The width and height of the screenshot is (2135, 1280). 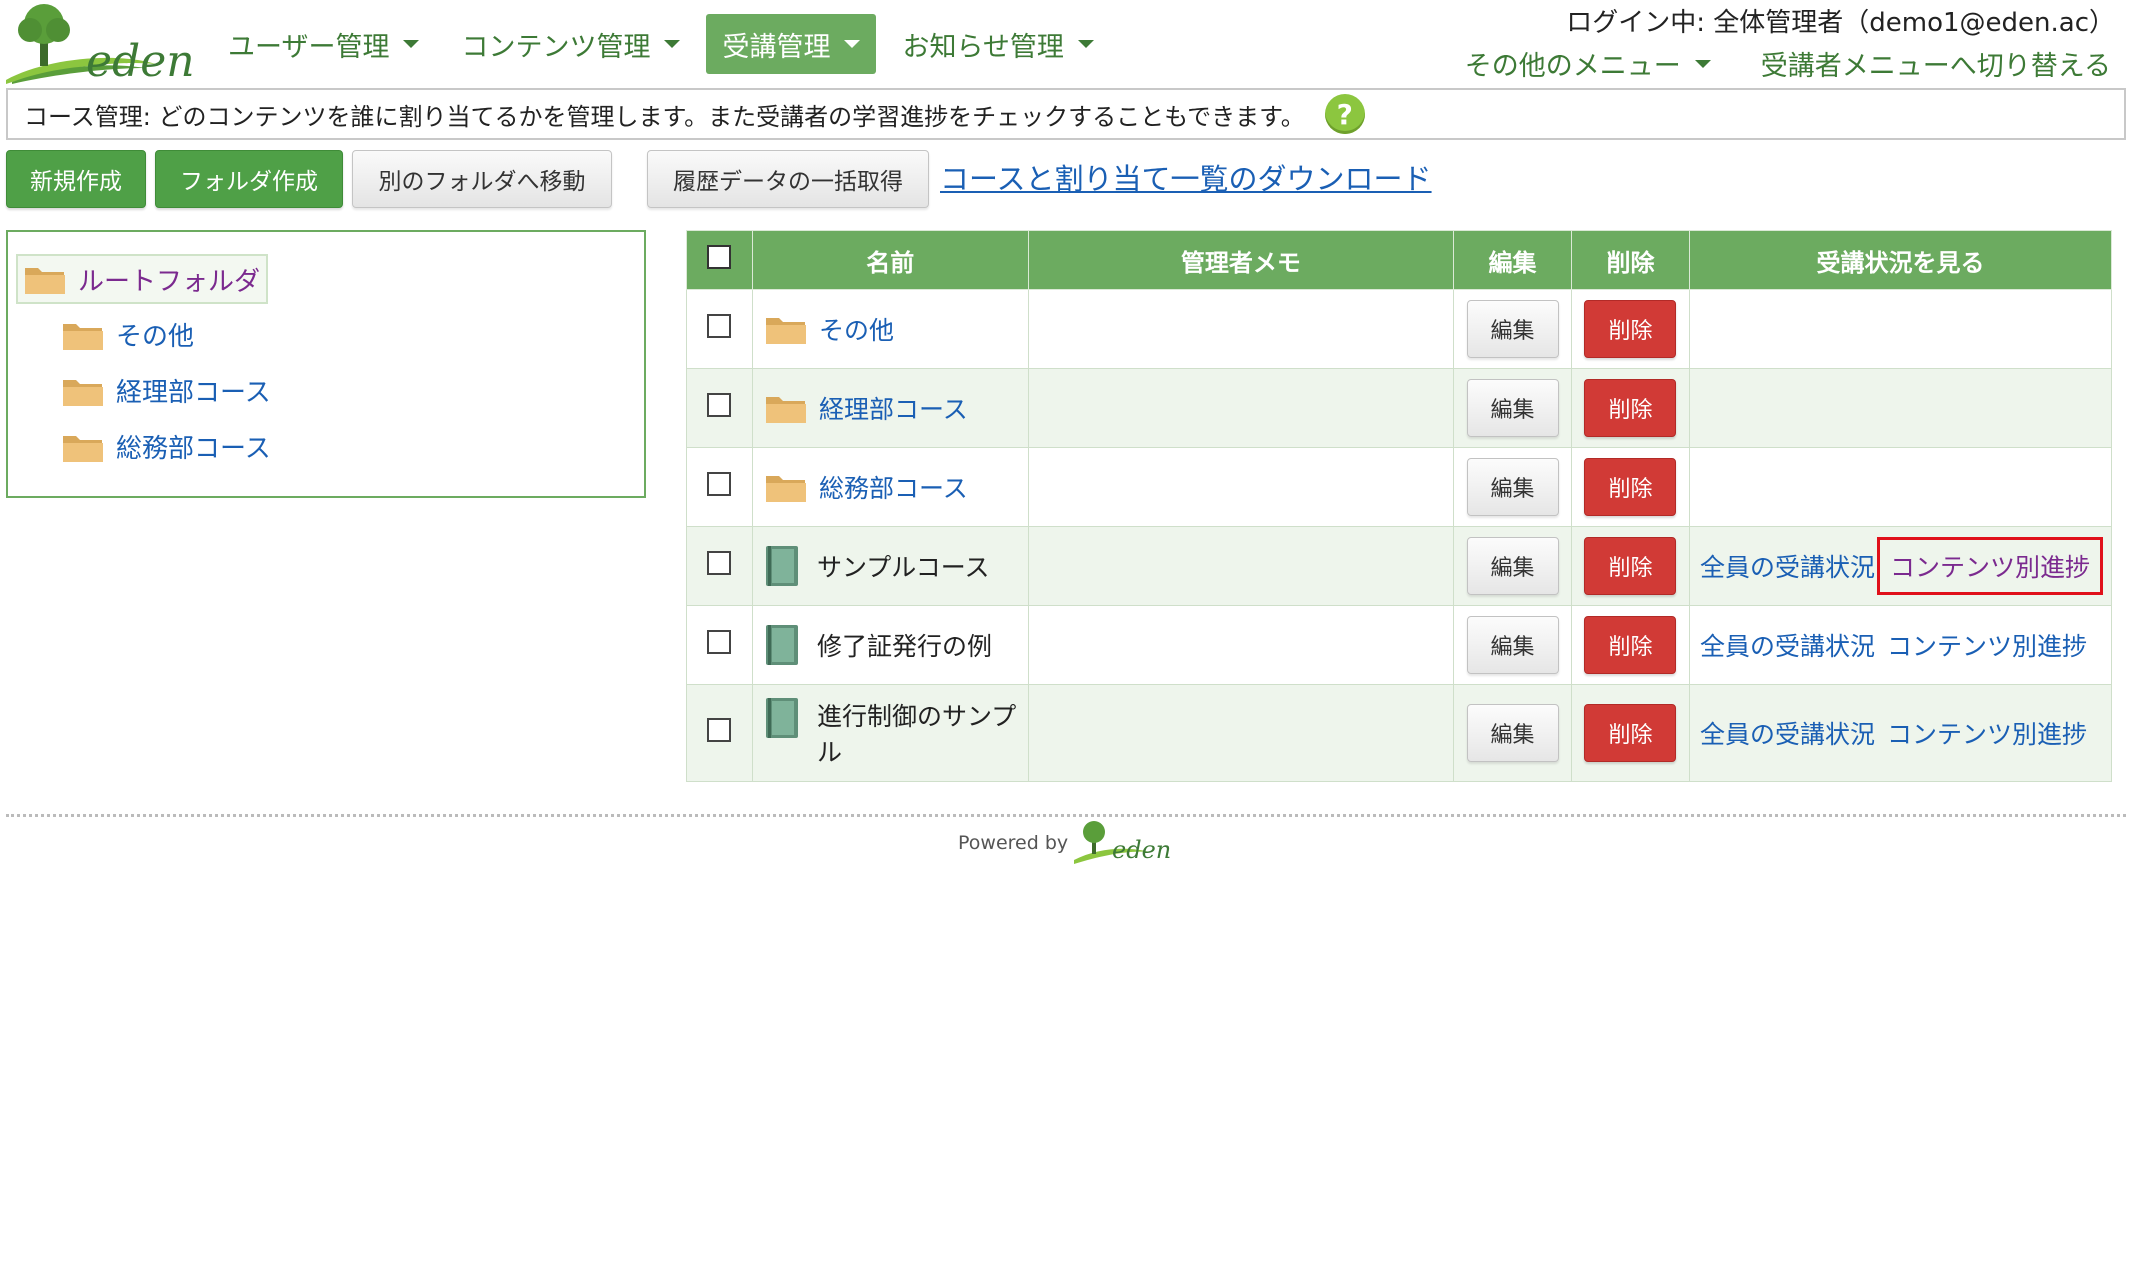 I want to click on create-folder-button: フォルダ作成, so click(x=249, y=179).